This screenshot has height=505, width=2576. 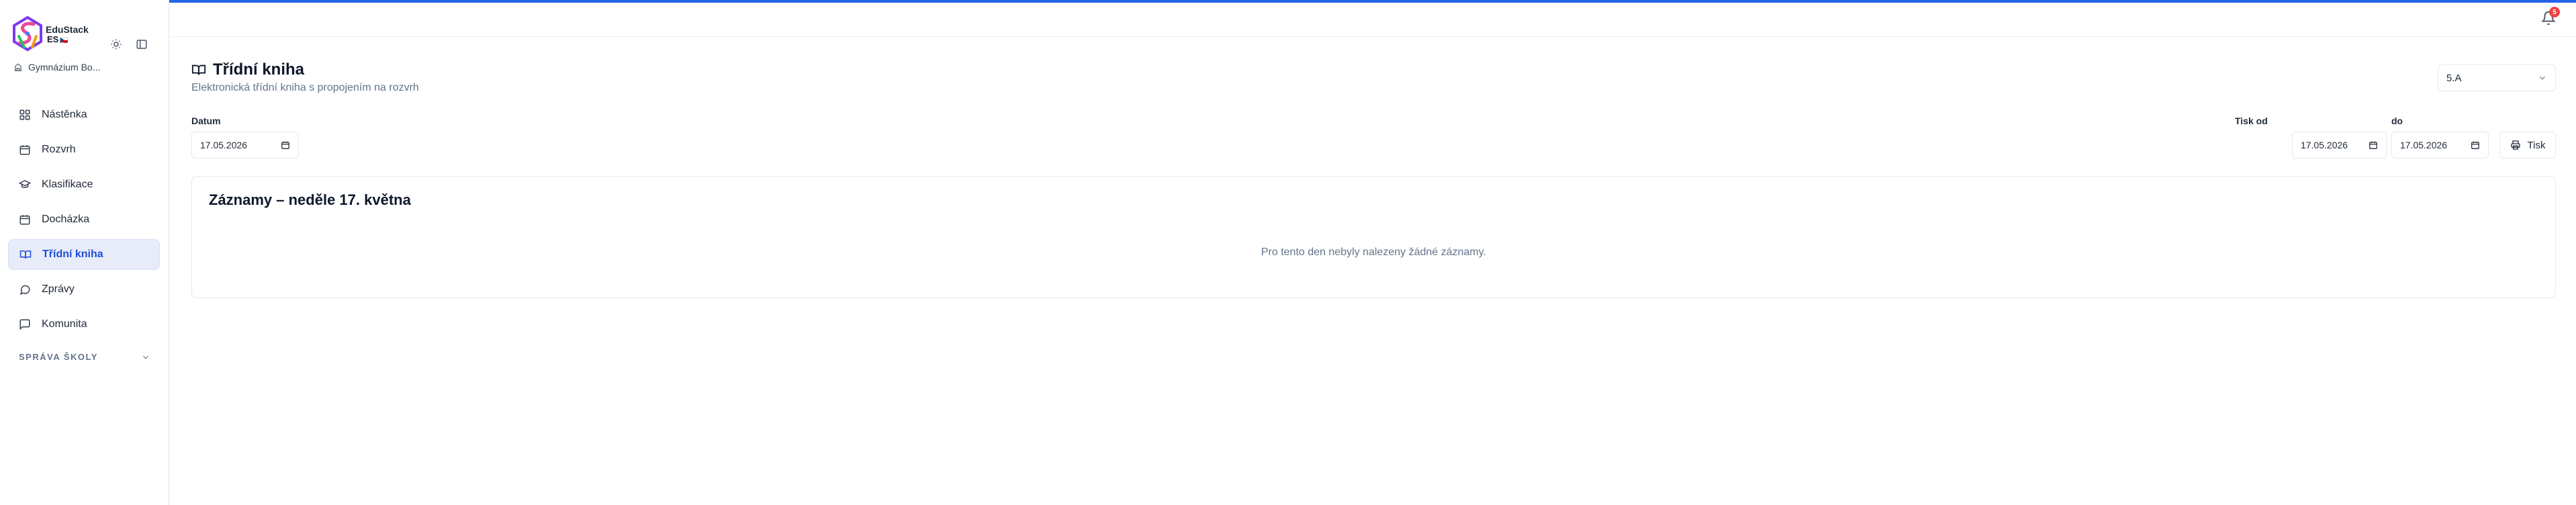 I want to click on page-title: Třídní kniha, so click(x=247, y=69).